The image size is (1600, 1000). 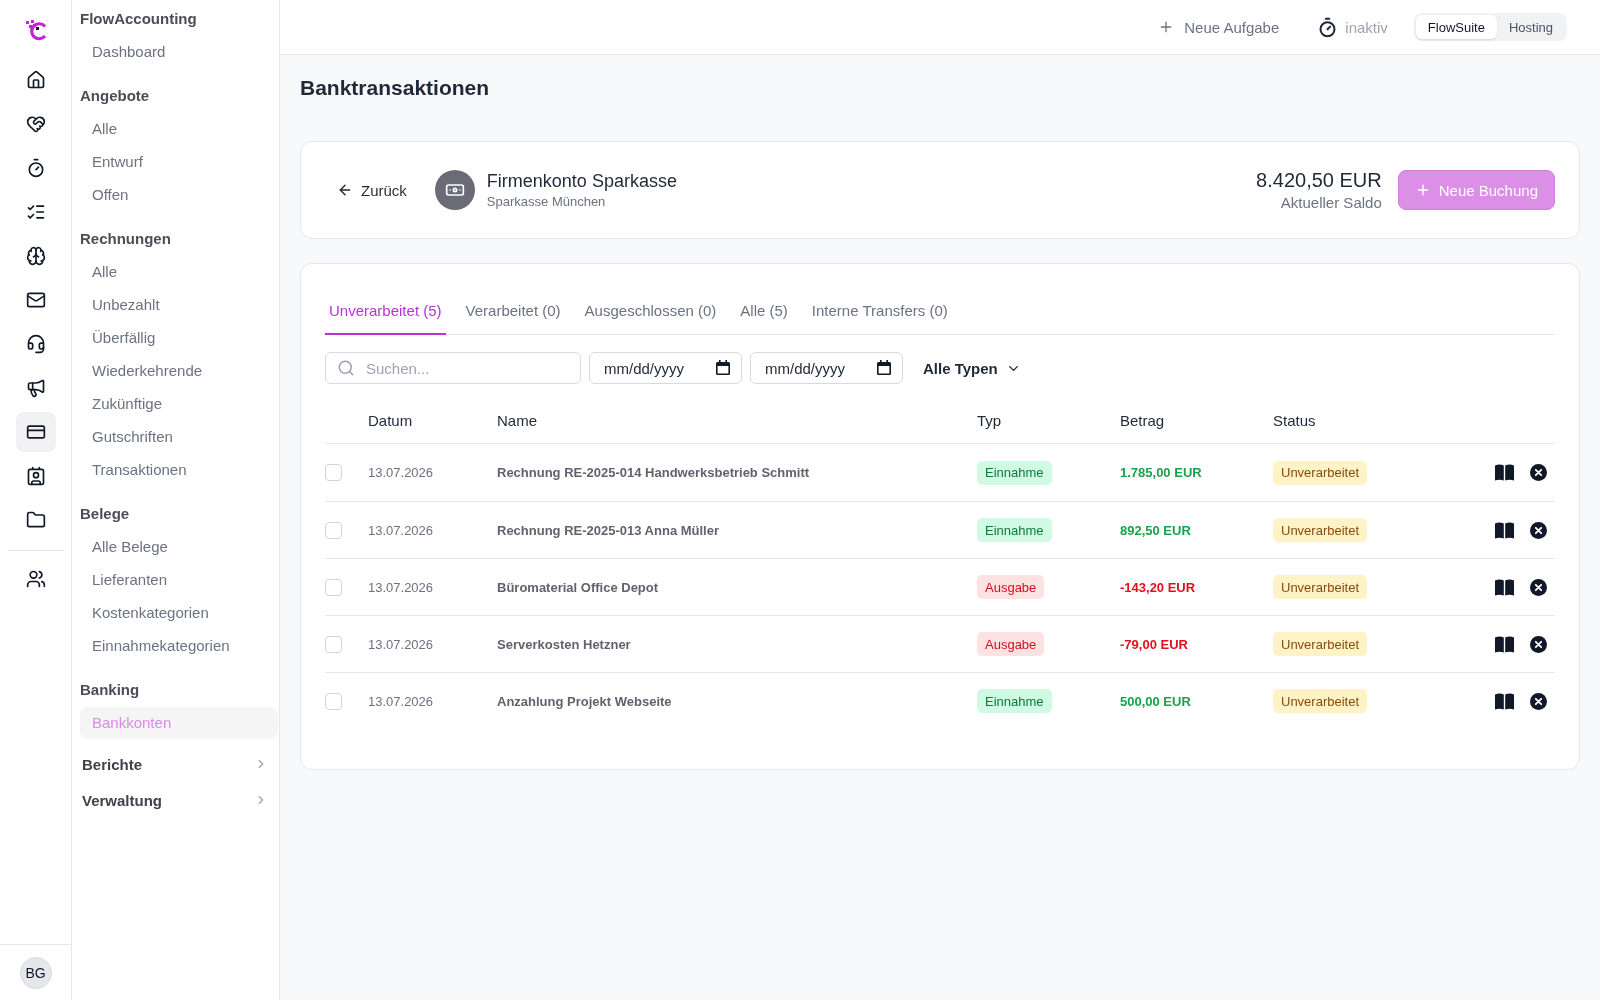 What do you see at coordinates (179, 162) in the screenshot?
I see `sidebar-item: Entwurf` at bounding box center [179, 162].